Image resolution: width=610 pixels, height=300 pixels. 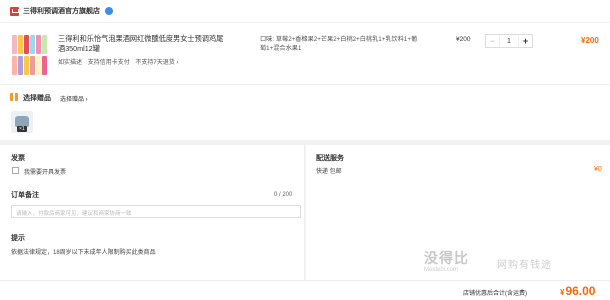 I want to click on currency-symbol: ¥, so click(x=562, y=292).